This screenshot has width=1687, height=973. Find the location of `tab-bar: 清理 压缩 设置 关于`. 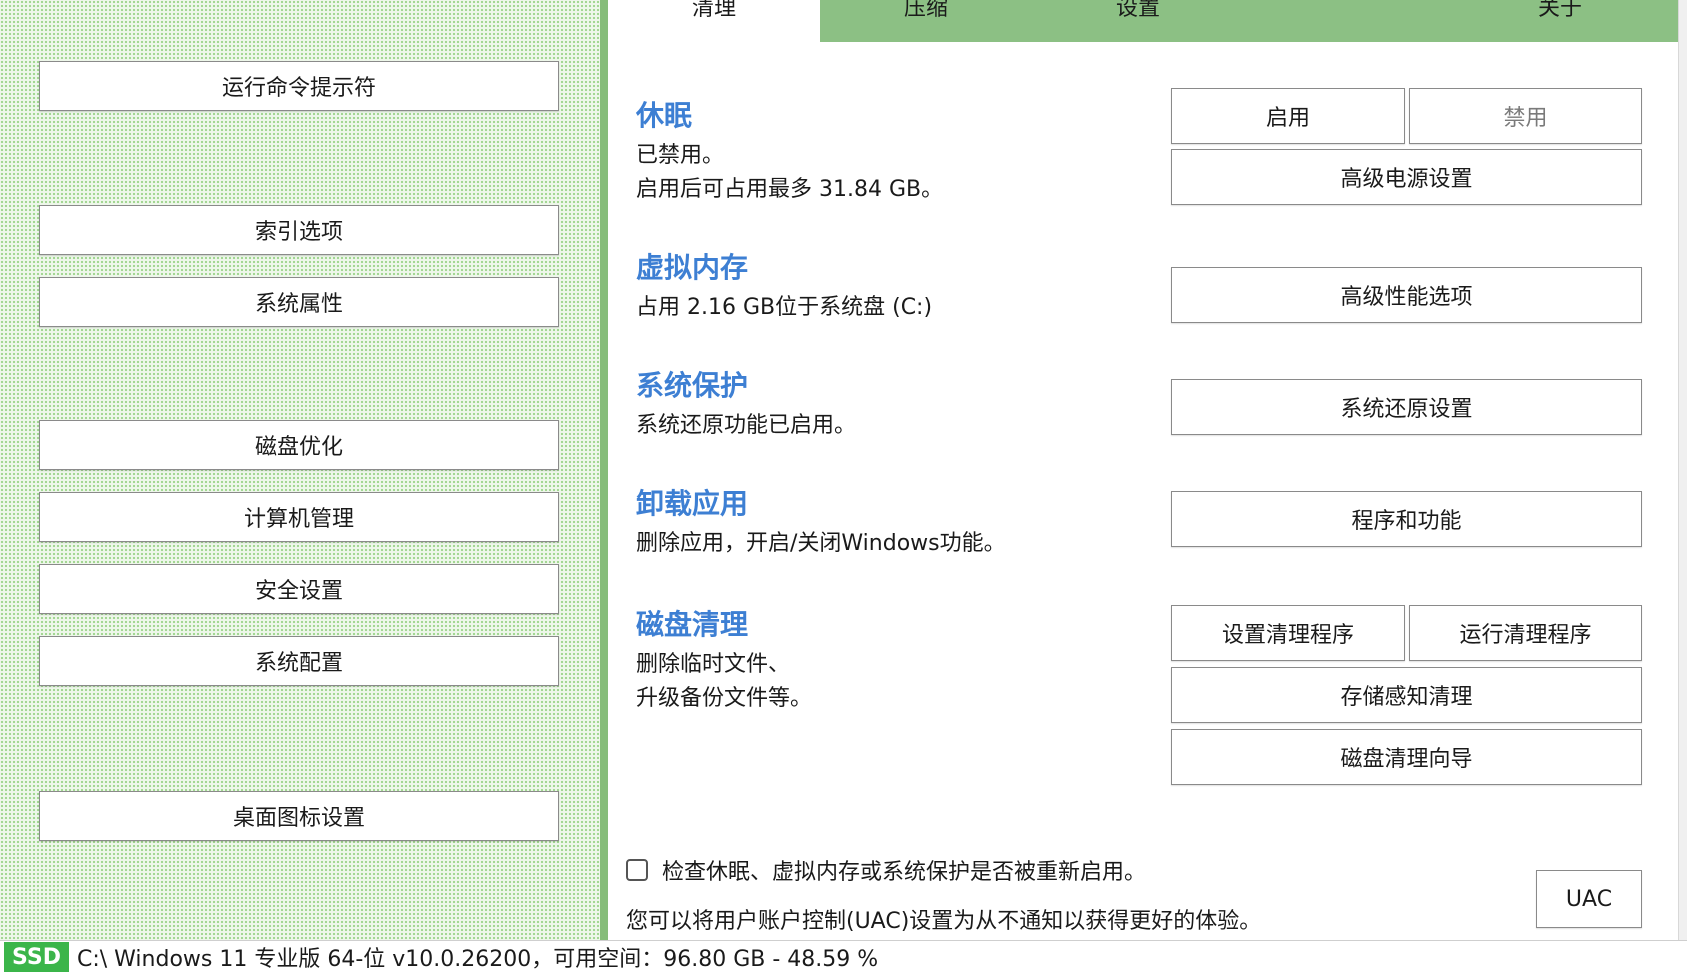

tab-bar: 清理 压缩 设置 关于 is located at coordinates (1143, 21).